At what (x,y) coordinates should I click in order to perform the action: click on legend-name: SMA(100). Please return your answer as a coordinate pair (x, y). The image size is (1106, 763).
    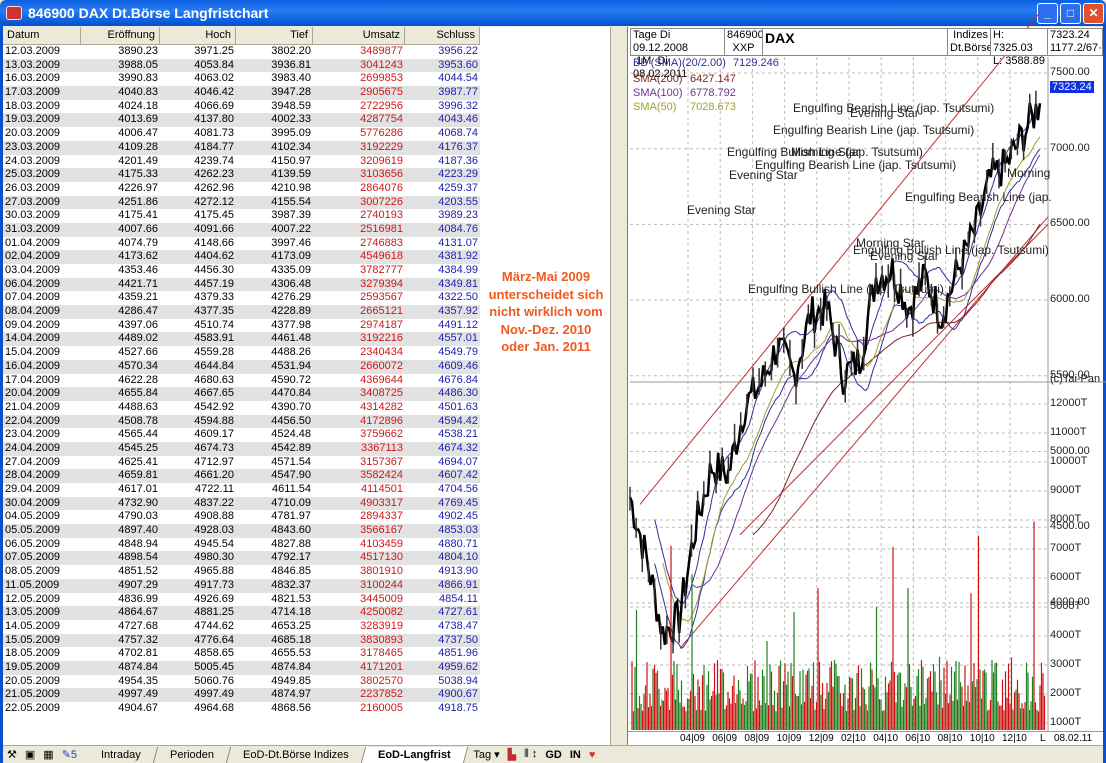
    Looking at the image, I should click on (658, 93).